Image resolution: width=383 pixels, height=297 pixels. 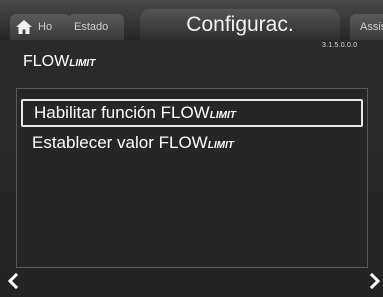 I want to click on tab-estado: Estado, so click(x=96, y=27).